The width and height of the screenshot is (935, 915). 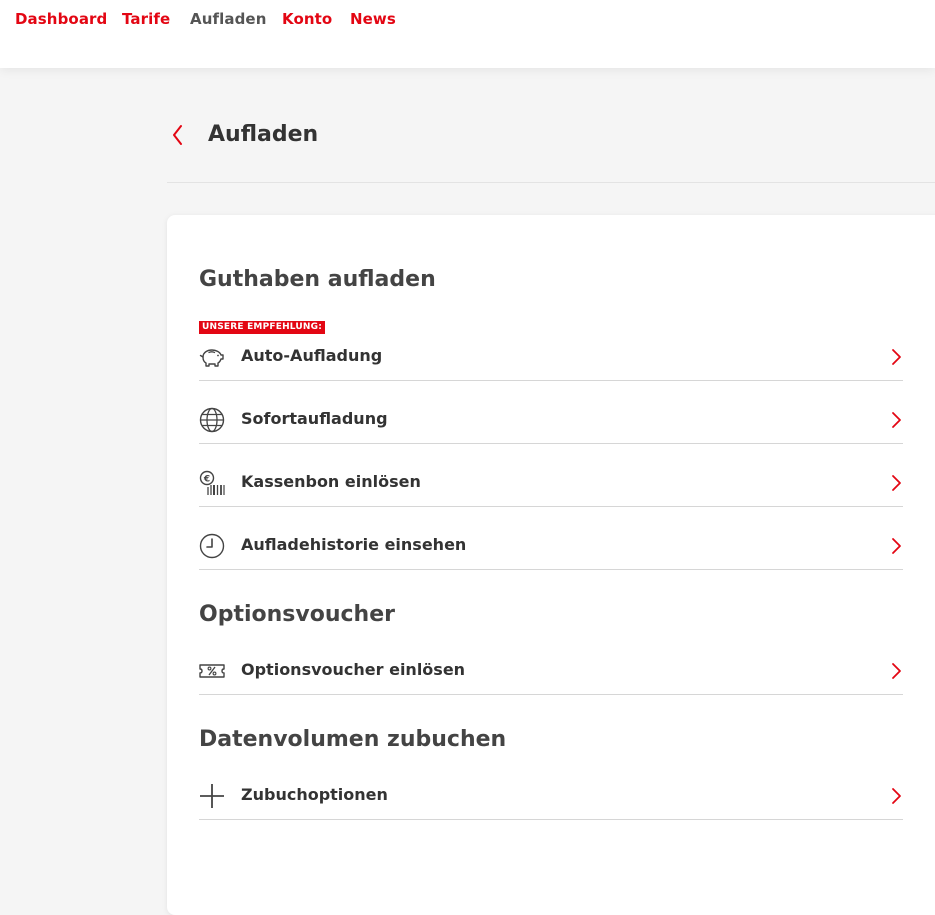 I want to click on section-title-optionsvoucher: Optionsvoucher, so click(x=297, y=614).